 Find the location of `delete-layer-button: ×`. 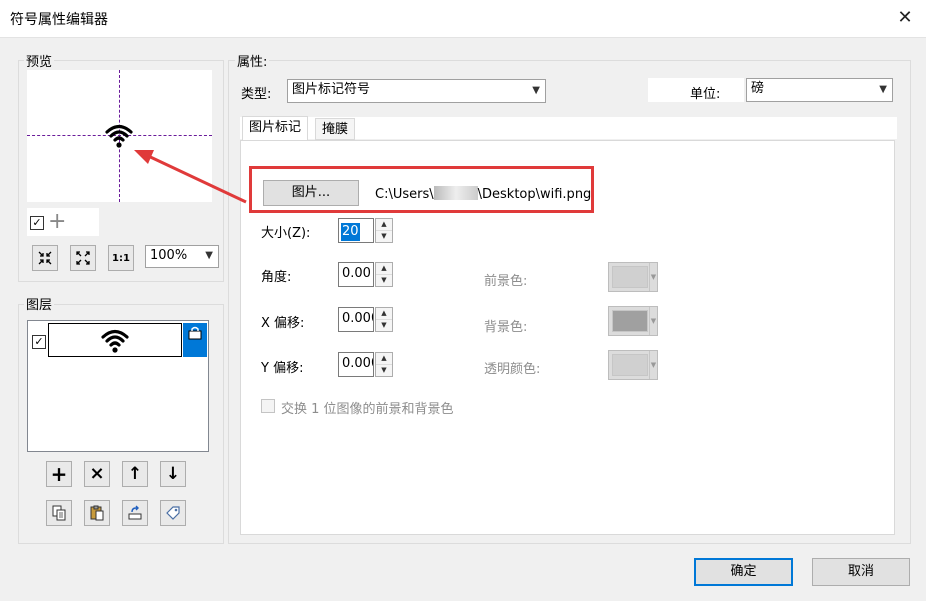

delete-layer-button: × is located at coordinates (97, 474).